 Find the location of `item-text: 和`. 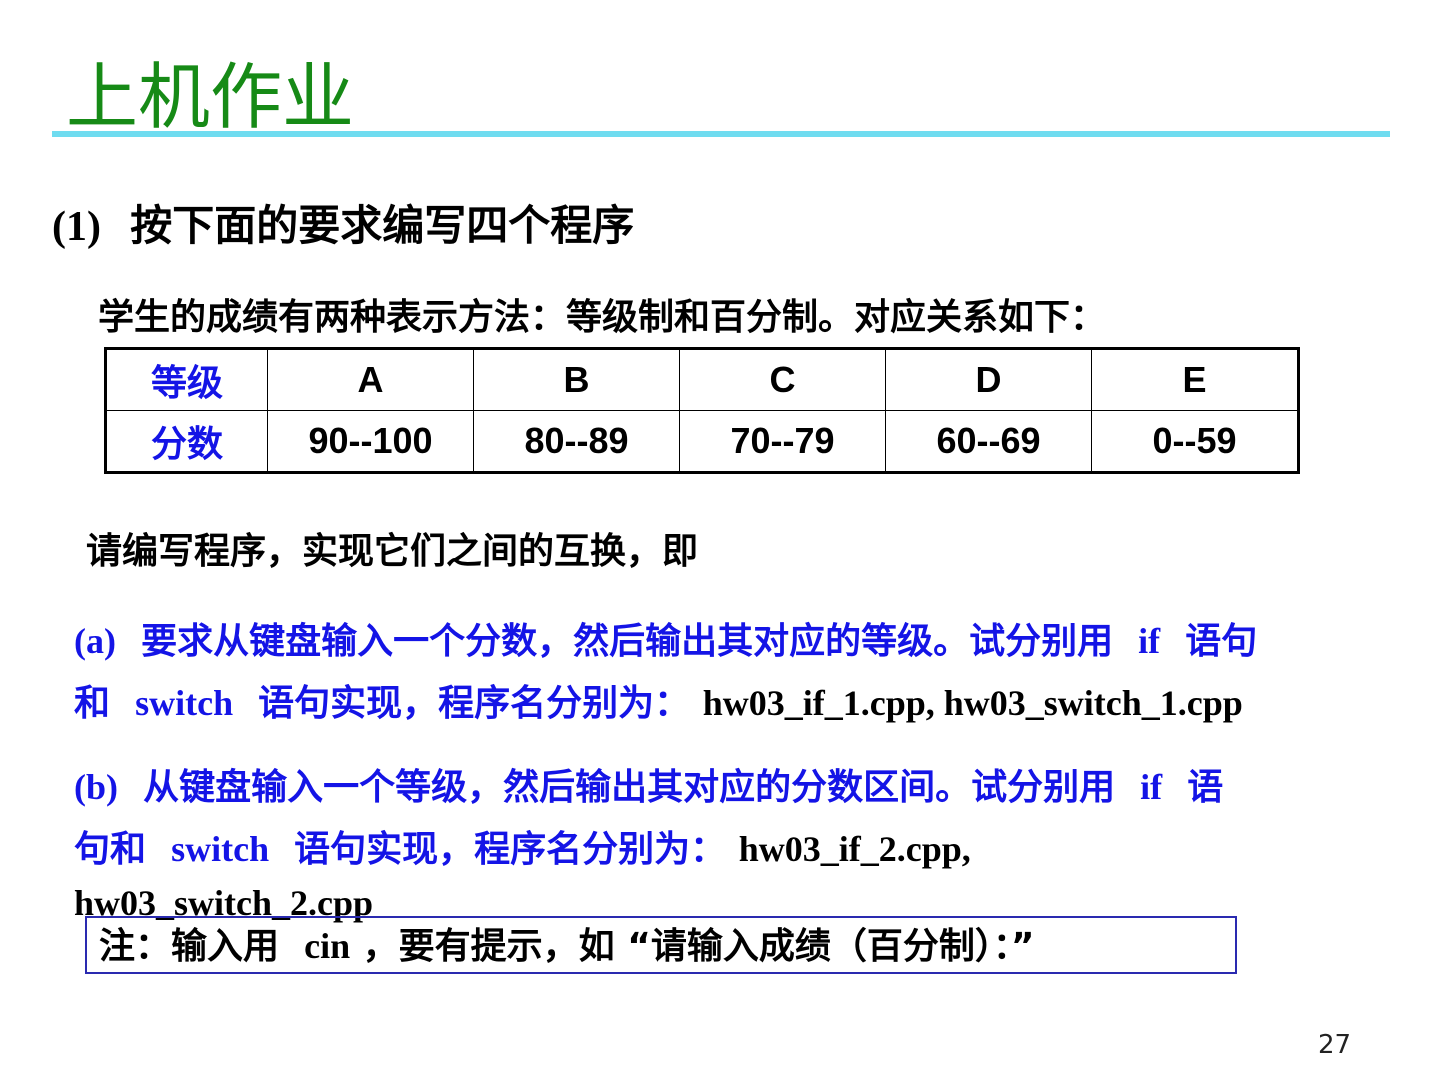

item-text: 和 is located at coordinates (92, 703).